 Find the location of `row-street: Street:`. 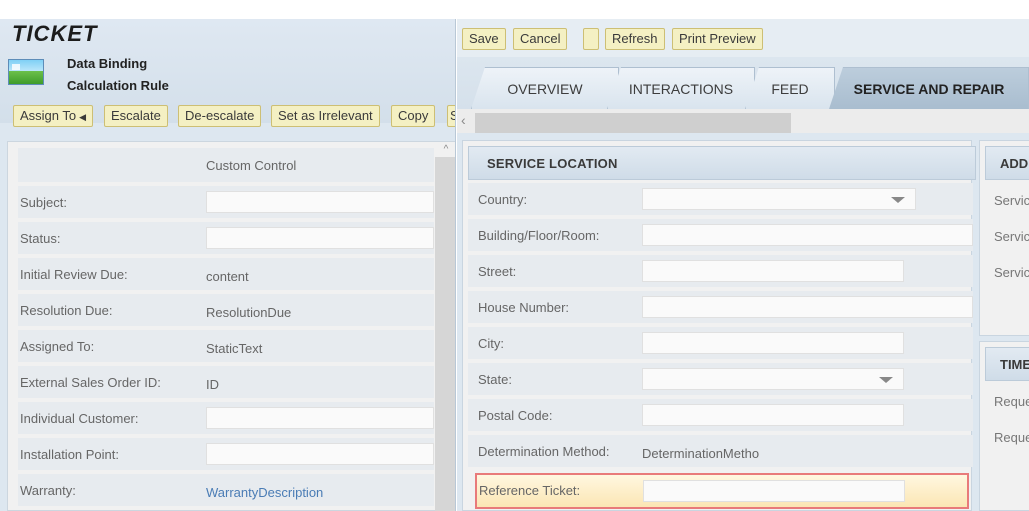

row-street: Street: is located at coordinates (720, 271).